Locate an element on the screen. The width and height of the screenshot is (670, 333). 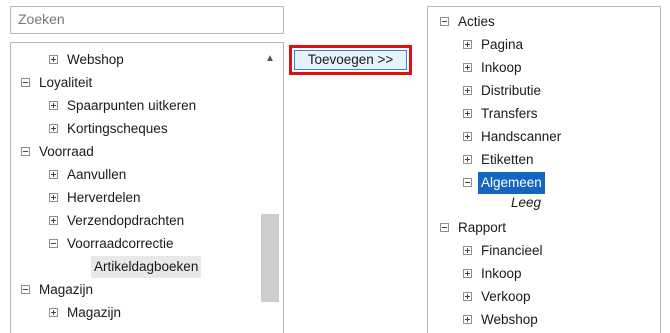
tree-item-label: Handscanner is located at coordinates (521, 136).